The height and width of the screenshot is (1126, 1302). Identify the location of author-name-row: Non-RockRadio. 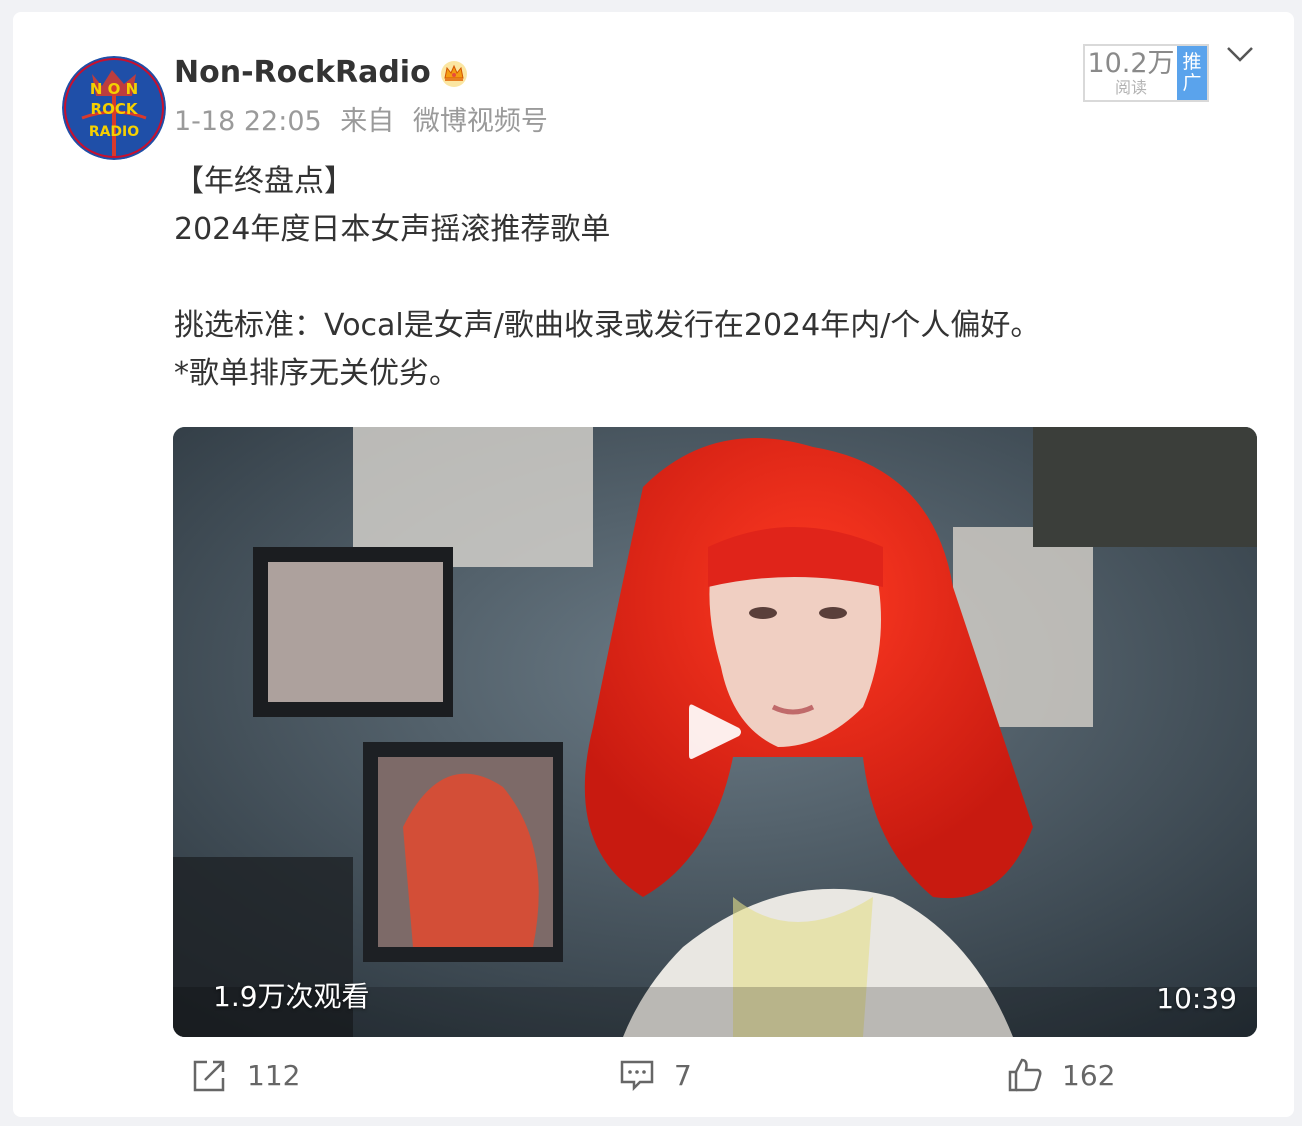
(321, 73).